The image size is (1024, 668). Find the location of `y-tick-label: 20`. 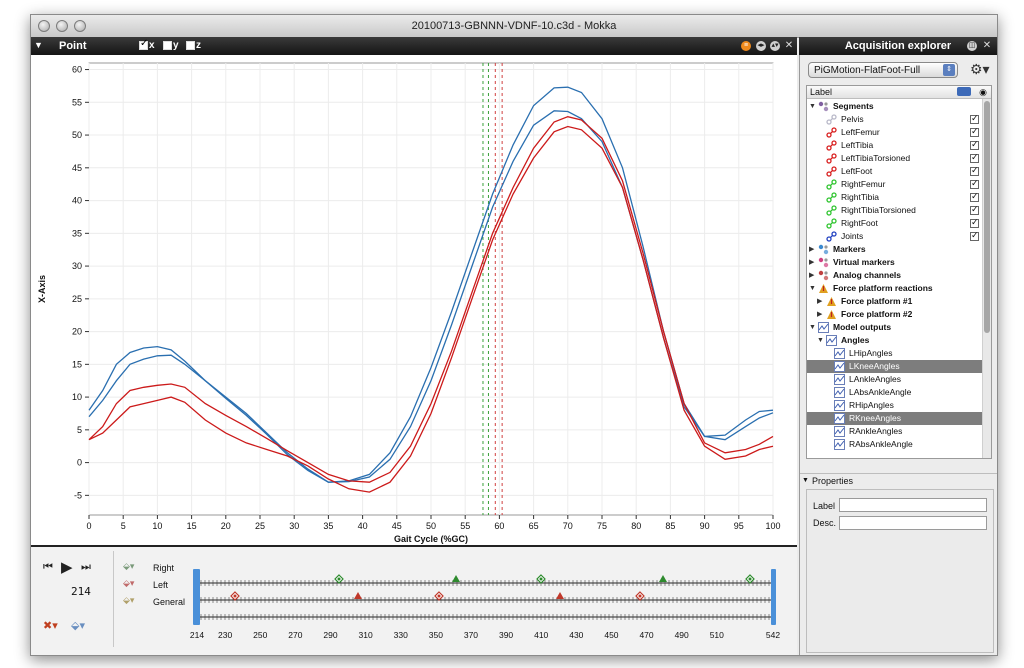

y-tick-label: 20 is located at coordinates (77, 332).